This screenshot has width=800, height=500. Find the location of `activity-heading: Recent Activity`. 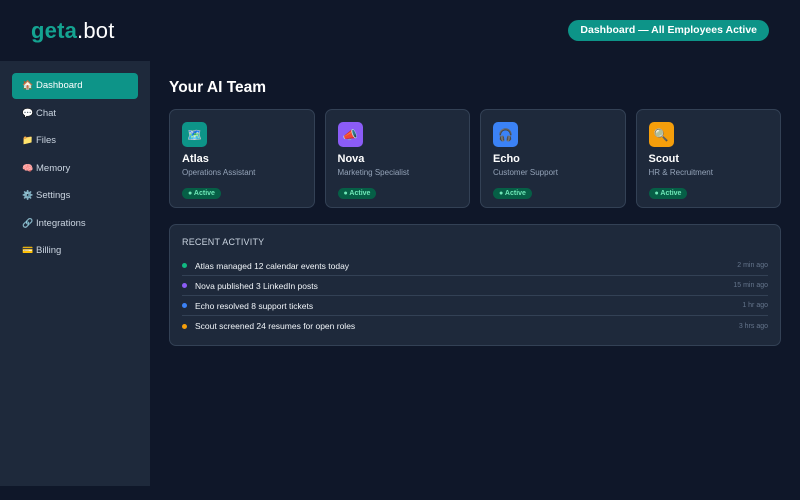

activity-heading: Recent Activity is located at coordinates (223, 242).